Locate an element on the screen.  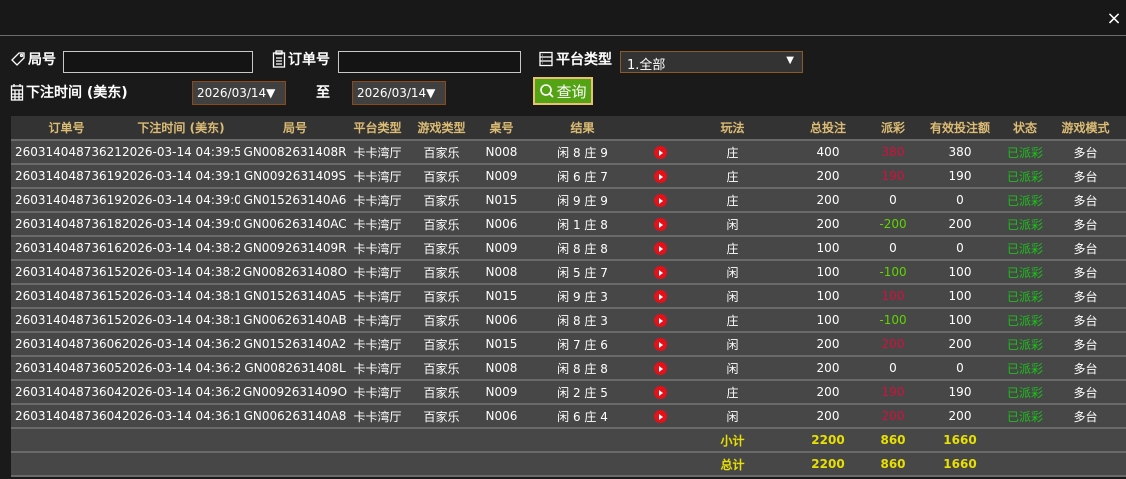
list-icon is located at coordinates (546, 59).